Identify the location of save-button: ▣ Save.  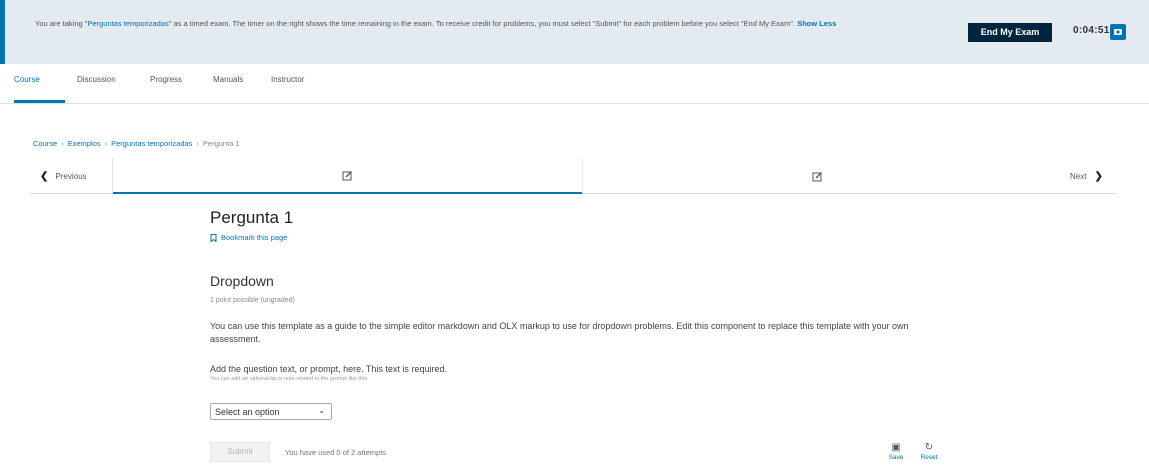
(896, 451).